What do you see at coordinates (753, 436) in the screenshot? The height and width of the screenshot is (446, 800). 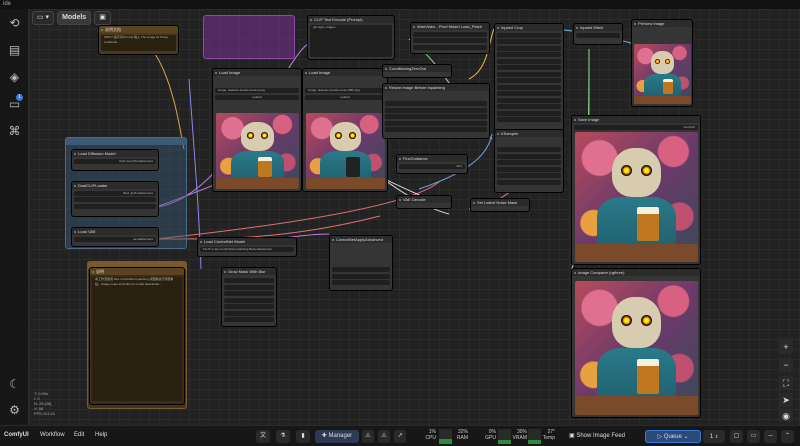 I see `window-icon: ▭` at bounding box center [753, 436].